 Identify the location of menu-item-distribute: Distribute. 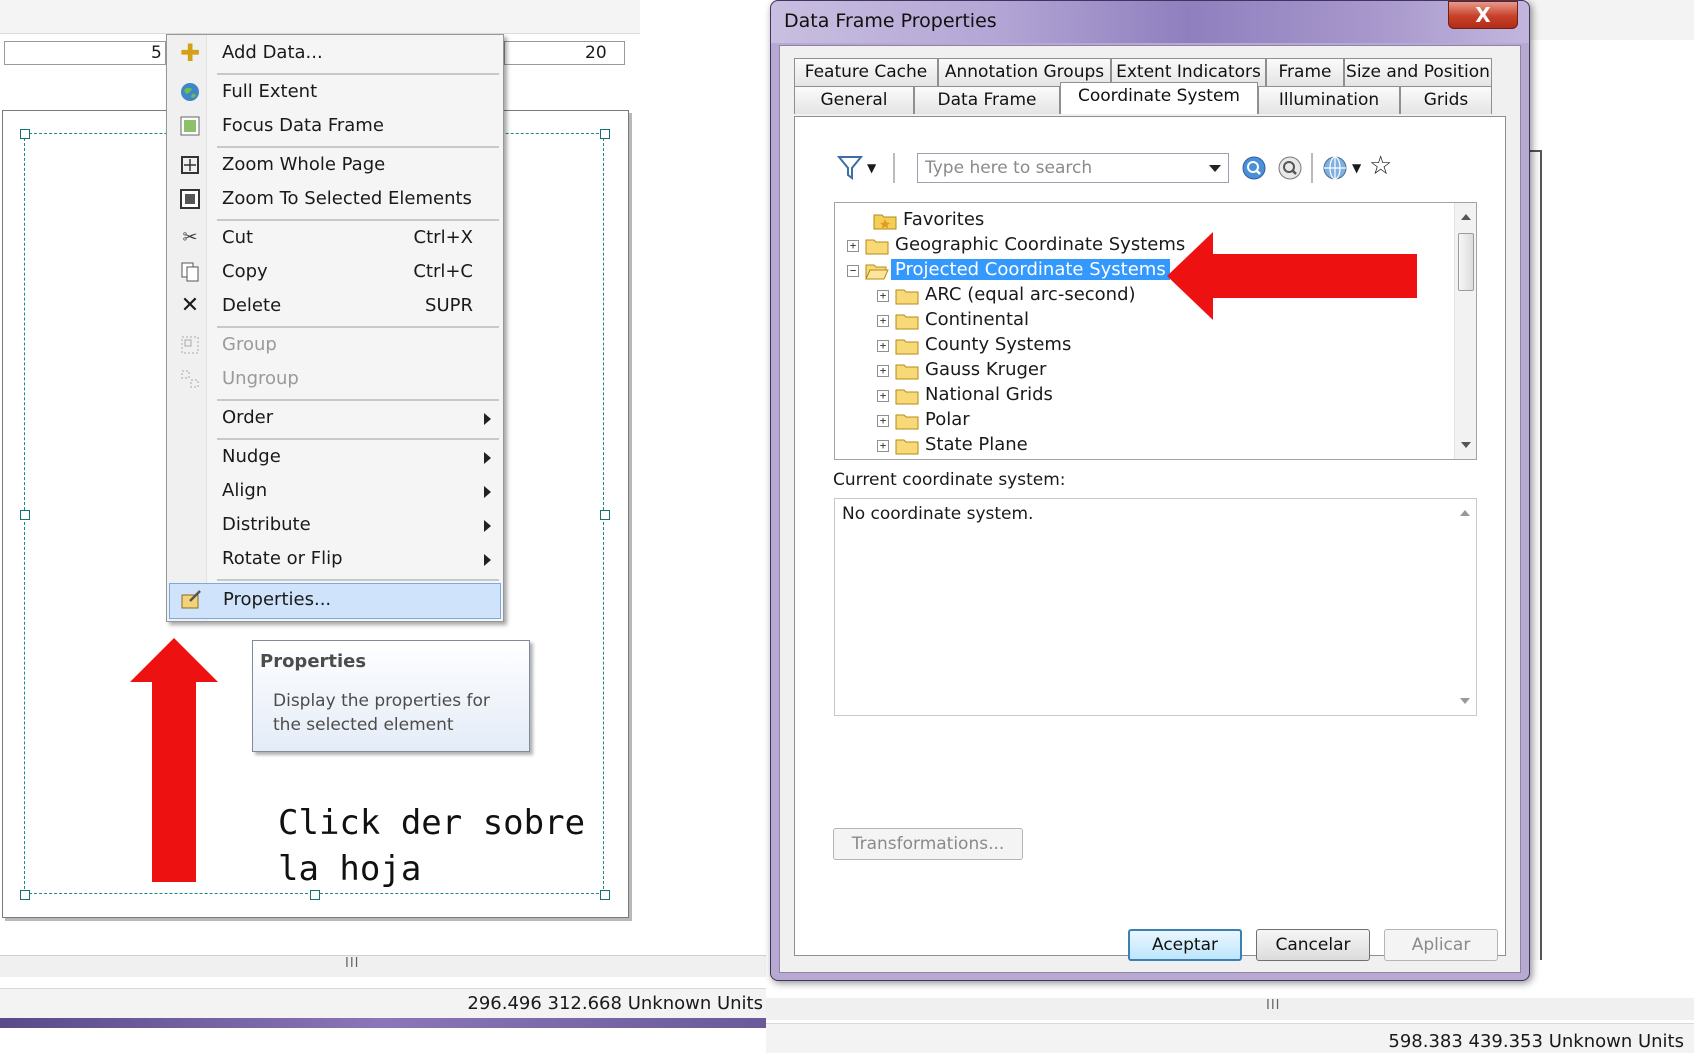
(335, 525).